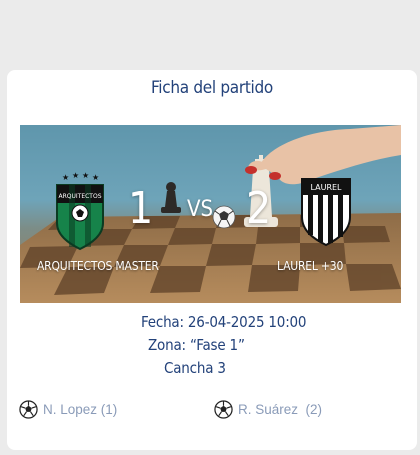 The width and height of the screenshot is (420, 455). I want to click on home-score: 1, so click(141, 208).